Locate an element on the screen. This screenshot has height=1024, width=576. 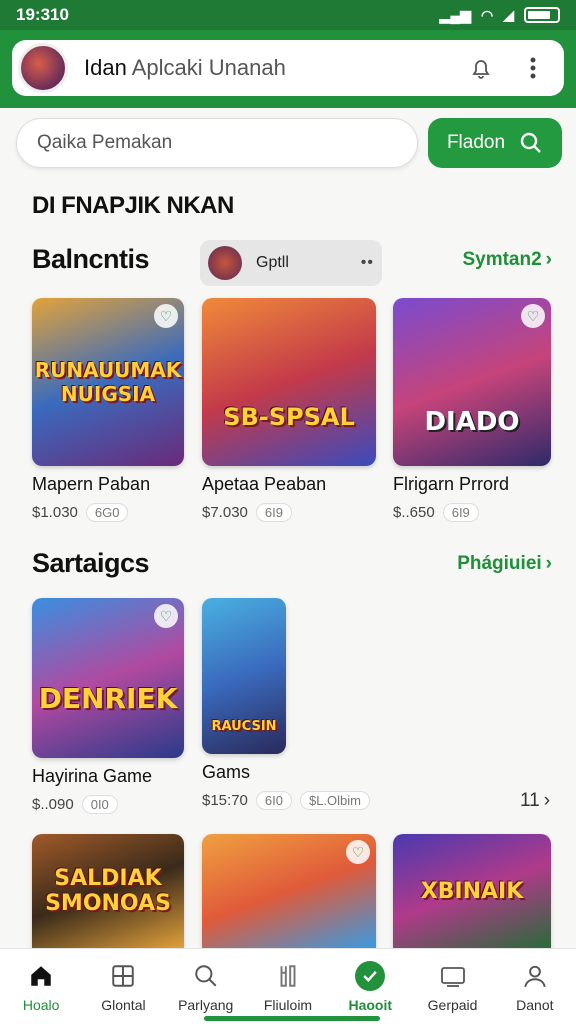
game-meta: $1.030 6G0 is located at coordinates (108, 512).